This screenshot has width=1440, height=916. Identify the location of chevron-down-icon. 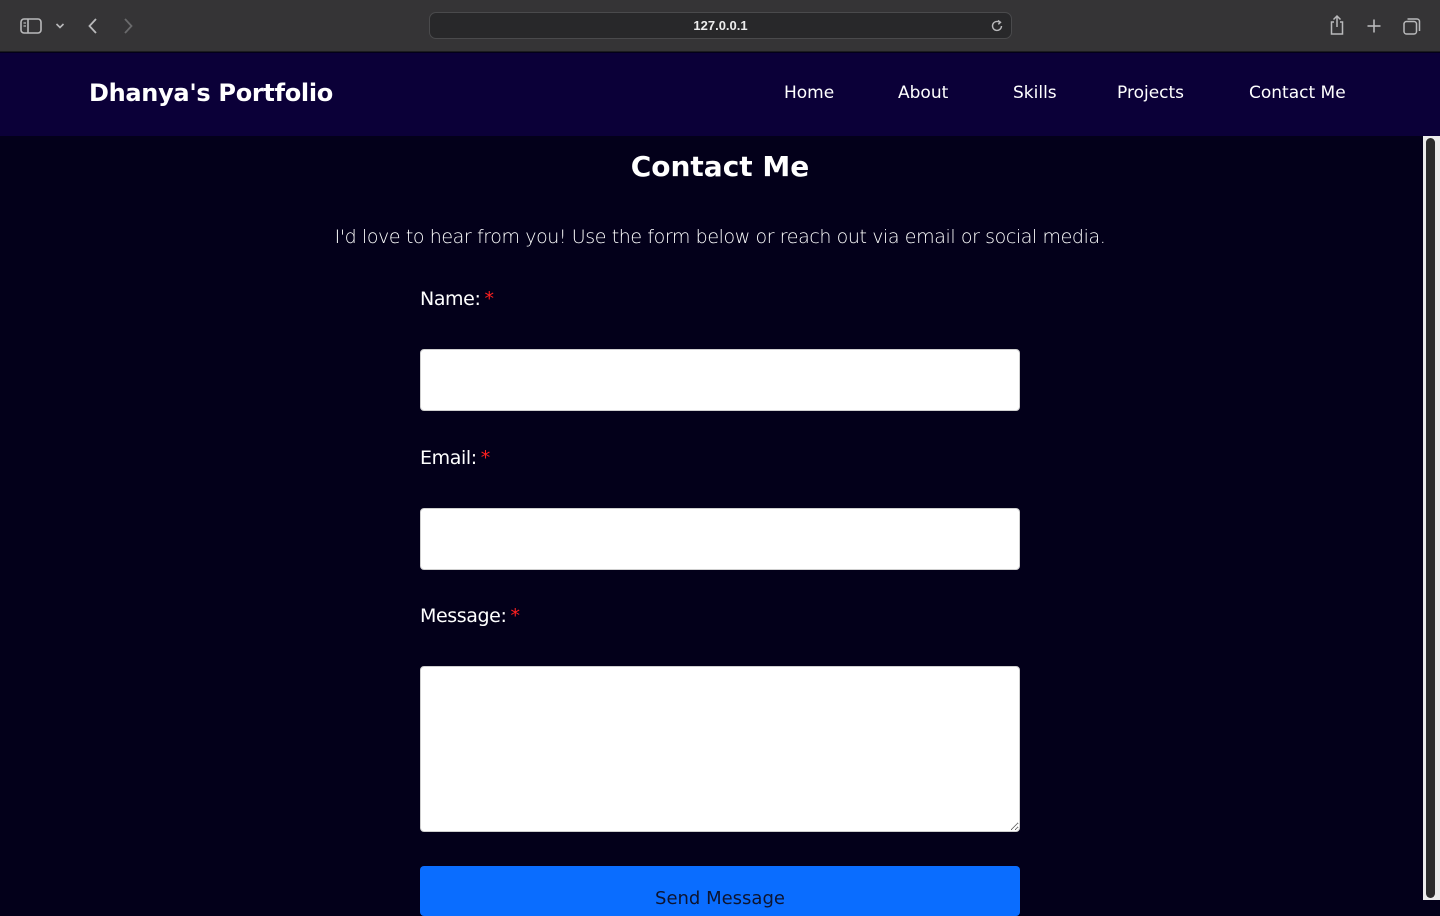
(60, 26).